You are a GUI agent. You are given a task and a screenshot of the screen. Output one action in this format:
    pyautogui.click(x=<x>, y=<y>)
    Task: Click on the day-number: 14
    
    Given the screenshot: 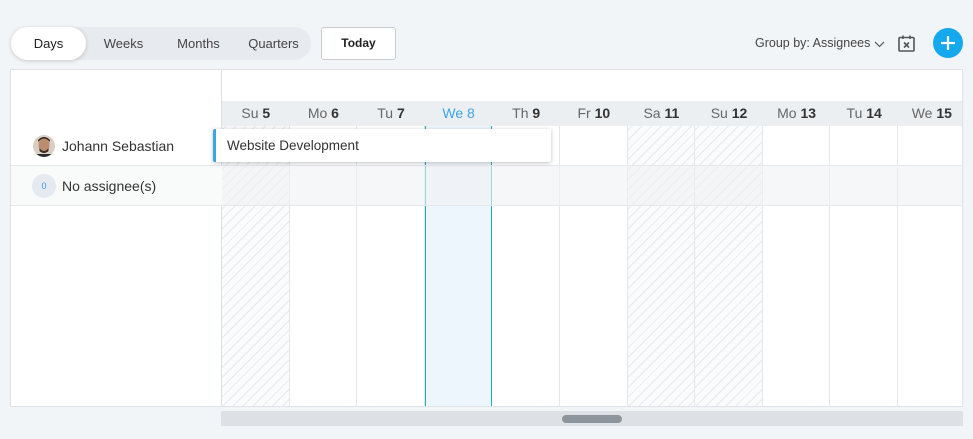 What is the action you would take?
    pyautogui.click(x=874, y=113)
    